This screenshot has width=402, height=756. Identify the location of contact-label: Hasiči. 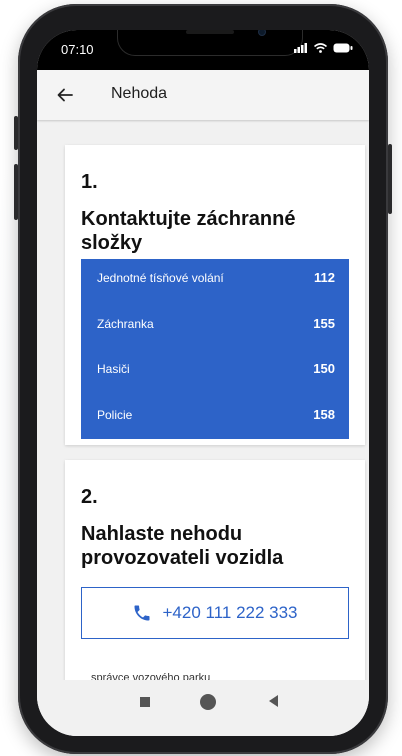
(113, 369).